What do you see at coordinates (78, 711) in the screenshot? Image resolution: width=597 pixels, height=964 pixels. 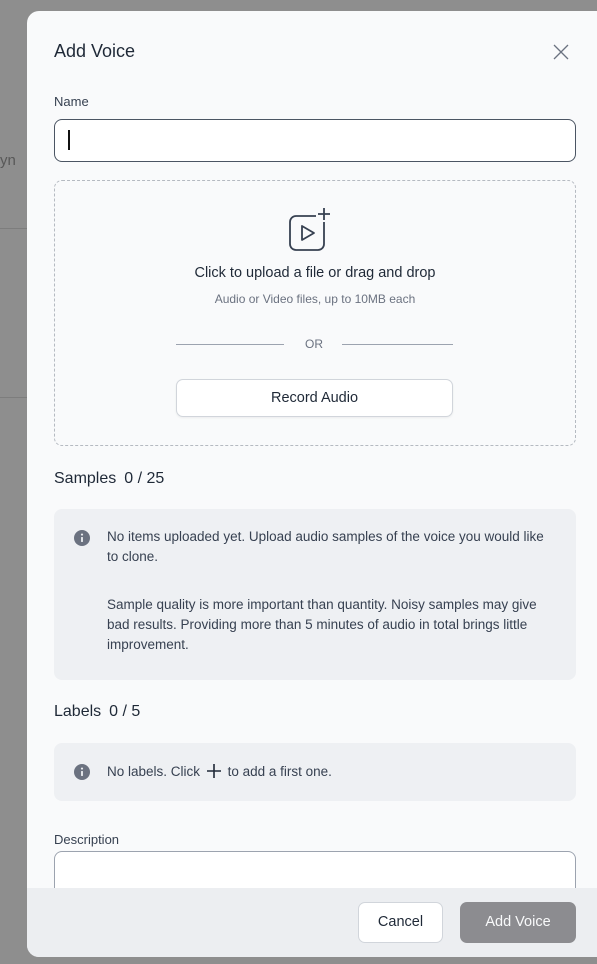 I see `labels-label: Labels` at bounding box center [78, 711].